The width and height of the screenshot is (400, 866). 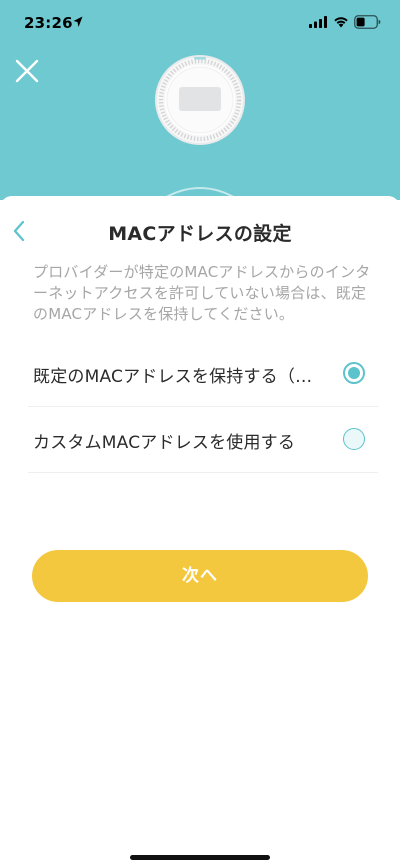 I want to click on close-icon, so click(x=27, y=71).